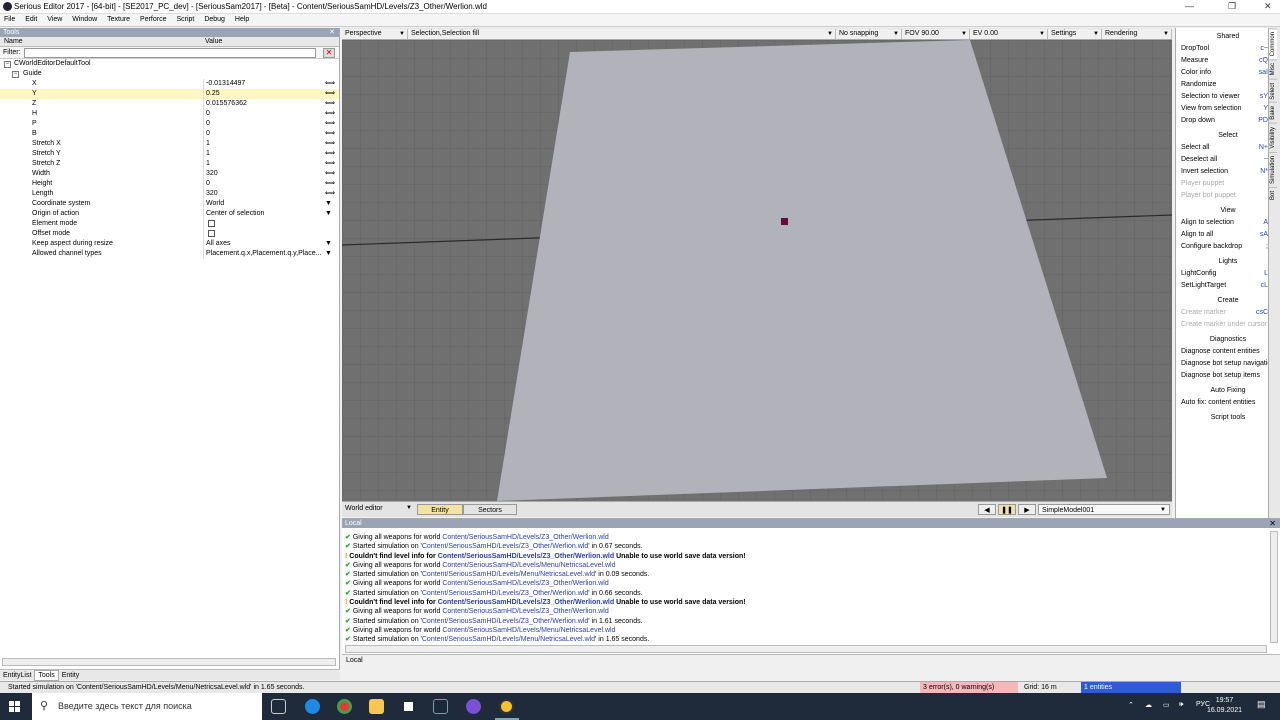  I want to click on side-tab: Bot, so click(1273, 194).